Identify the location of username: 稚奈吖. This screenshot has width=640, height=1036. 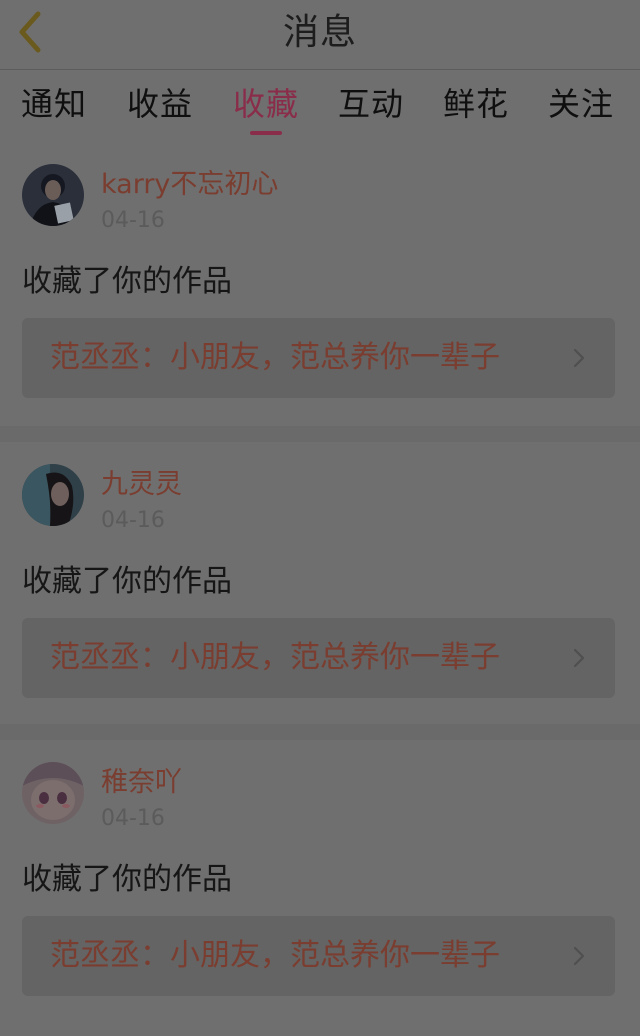
(141, 783).